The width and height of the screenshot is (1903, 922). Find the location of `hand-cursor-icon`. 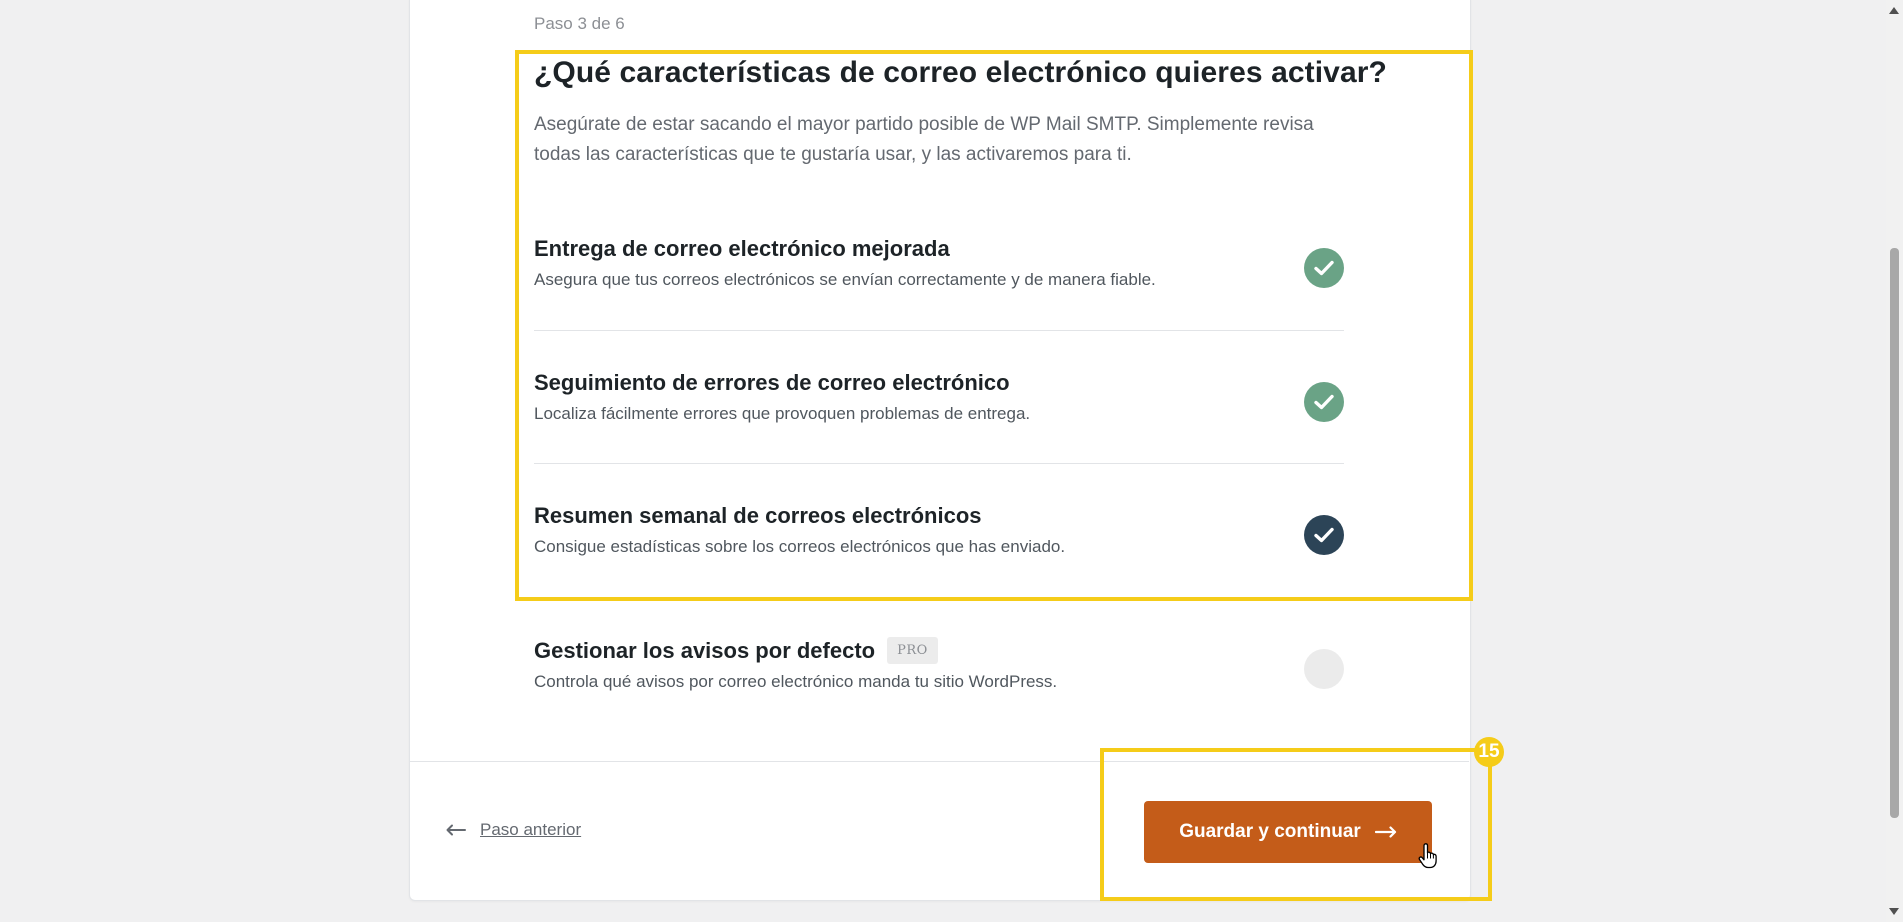

hand-cursor-icon is located at coordinates (1427, 856).